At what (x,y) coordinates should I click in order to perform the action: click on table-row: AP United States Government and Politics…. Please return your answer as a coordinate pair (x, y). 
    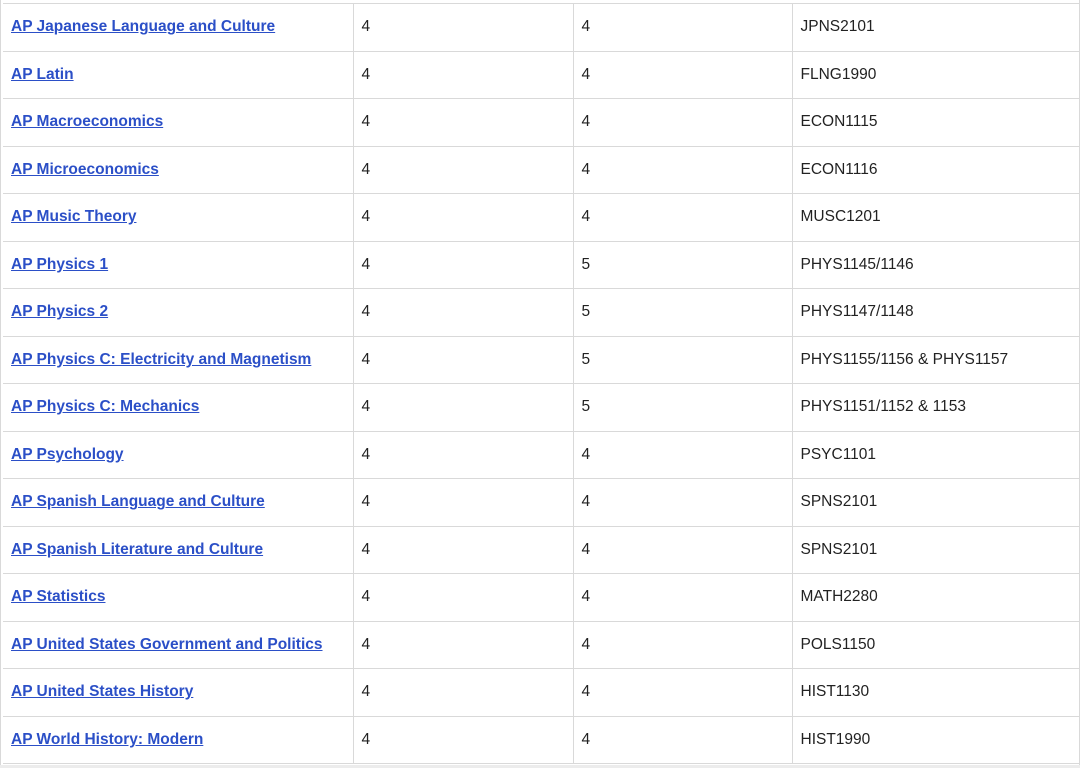
    Looking at the image, I should click on (541, 644).